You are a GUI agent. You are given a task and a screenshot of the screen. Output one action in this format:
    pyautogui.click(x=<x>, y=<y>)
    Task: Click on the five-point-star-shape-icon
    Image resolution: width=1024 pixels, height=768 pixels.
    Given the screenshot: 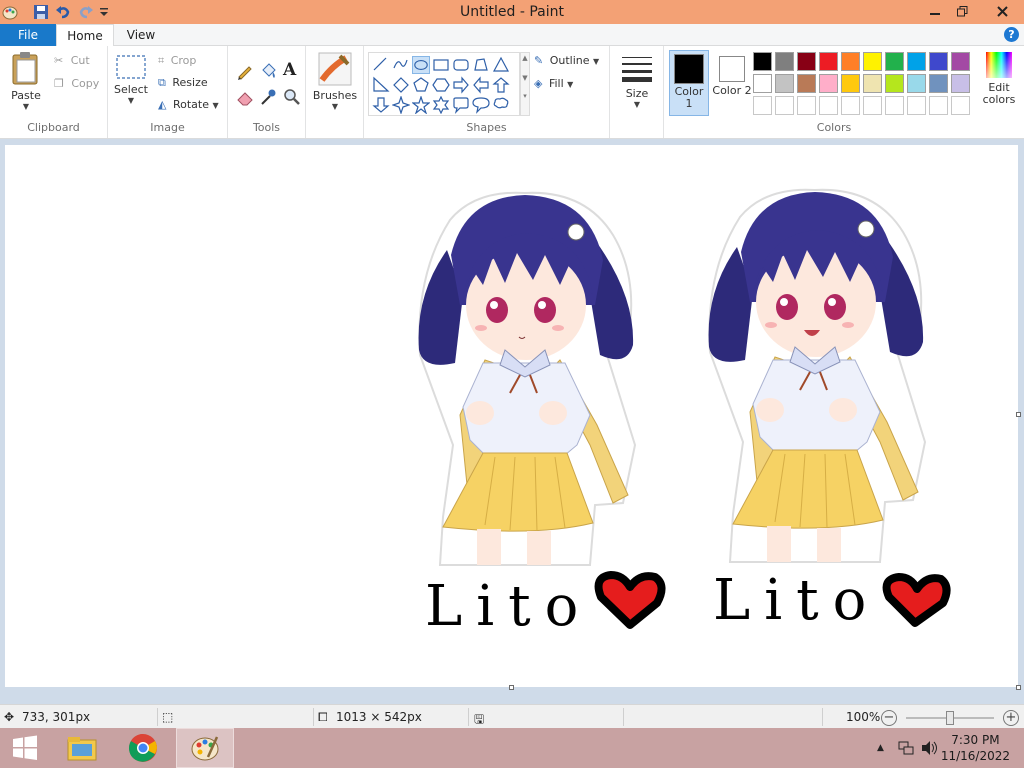 What is the action you would take?
    pyautogui.click(x=421, y=105)
    